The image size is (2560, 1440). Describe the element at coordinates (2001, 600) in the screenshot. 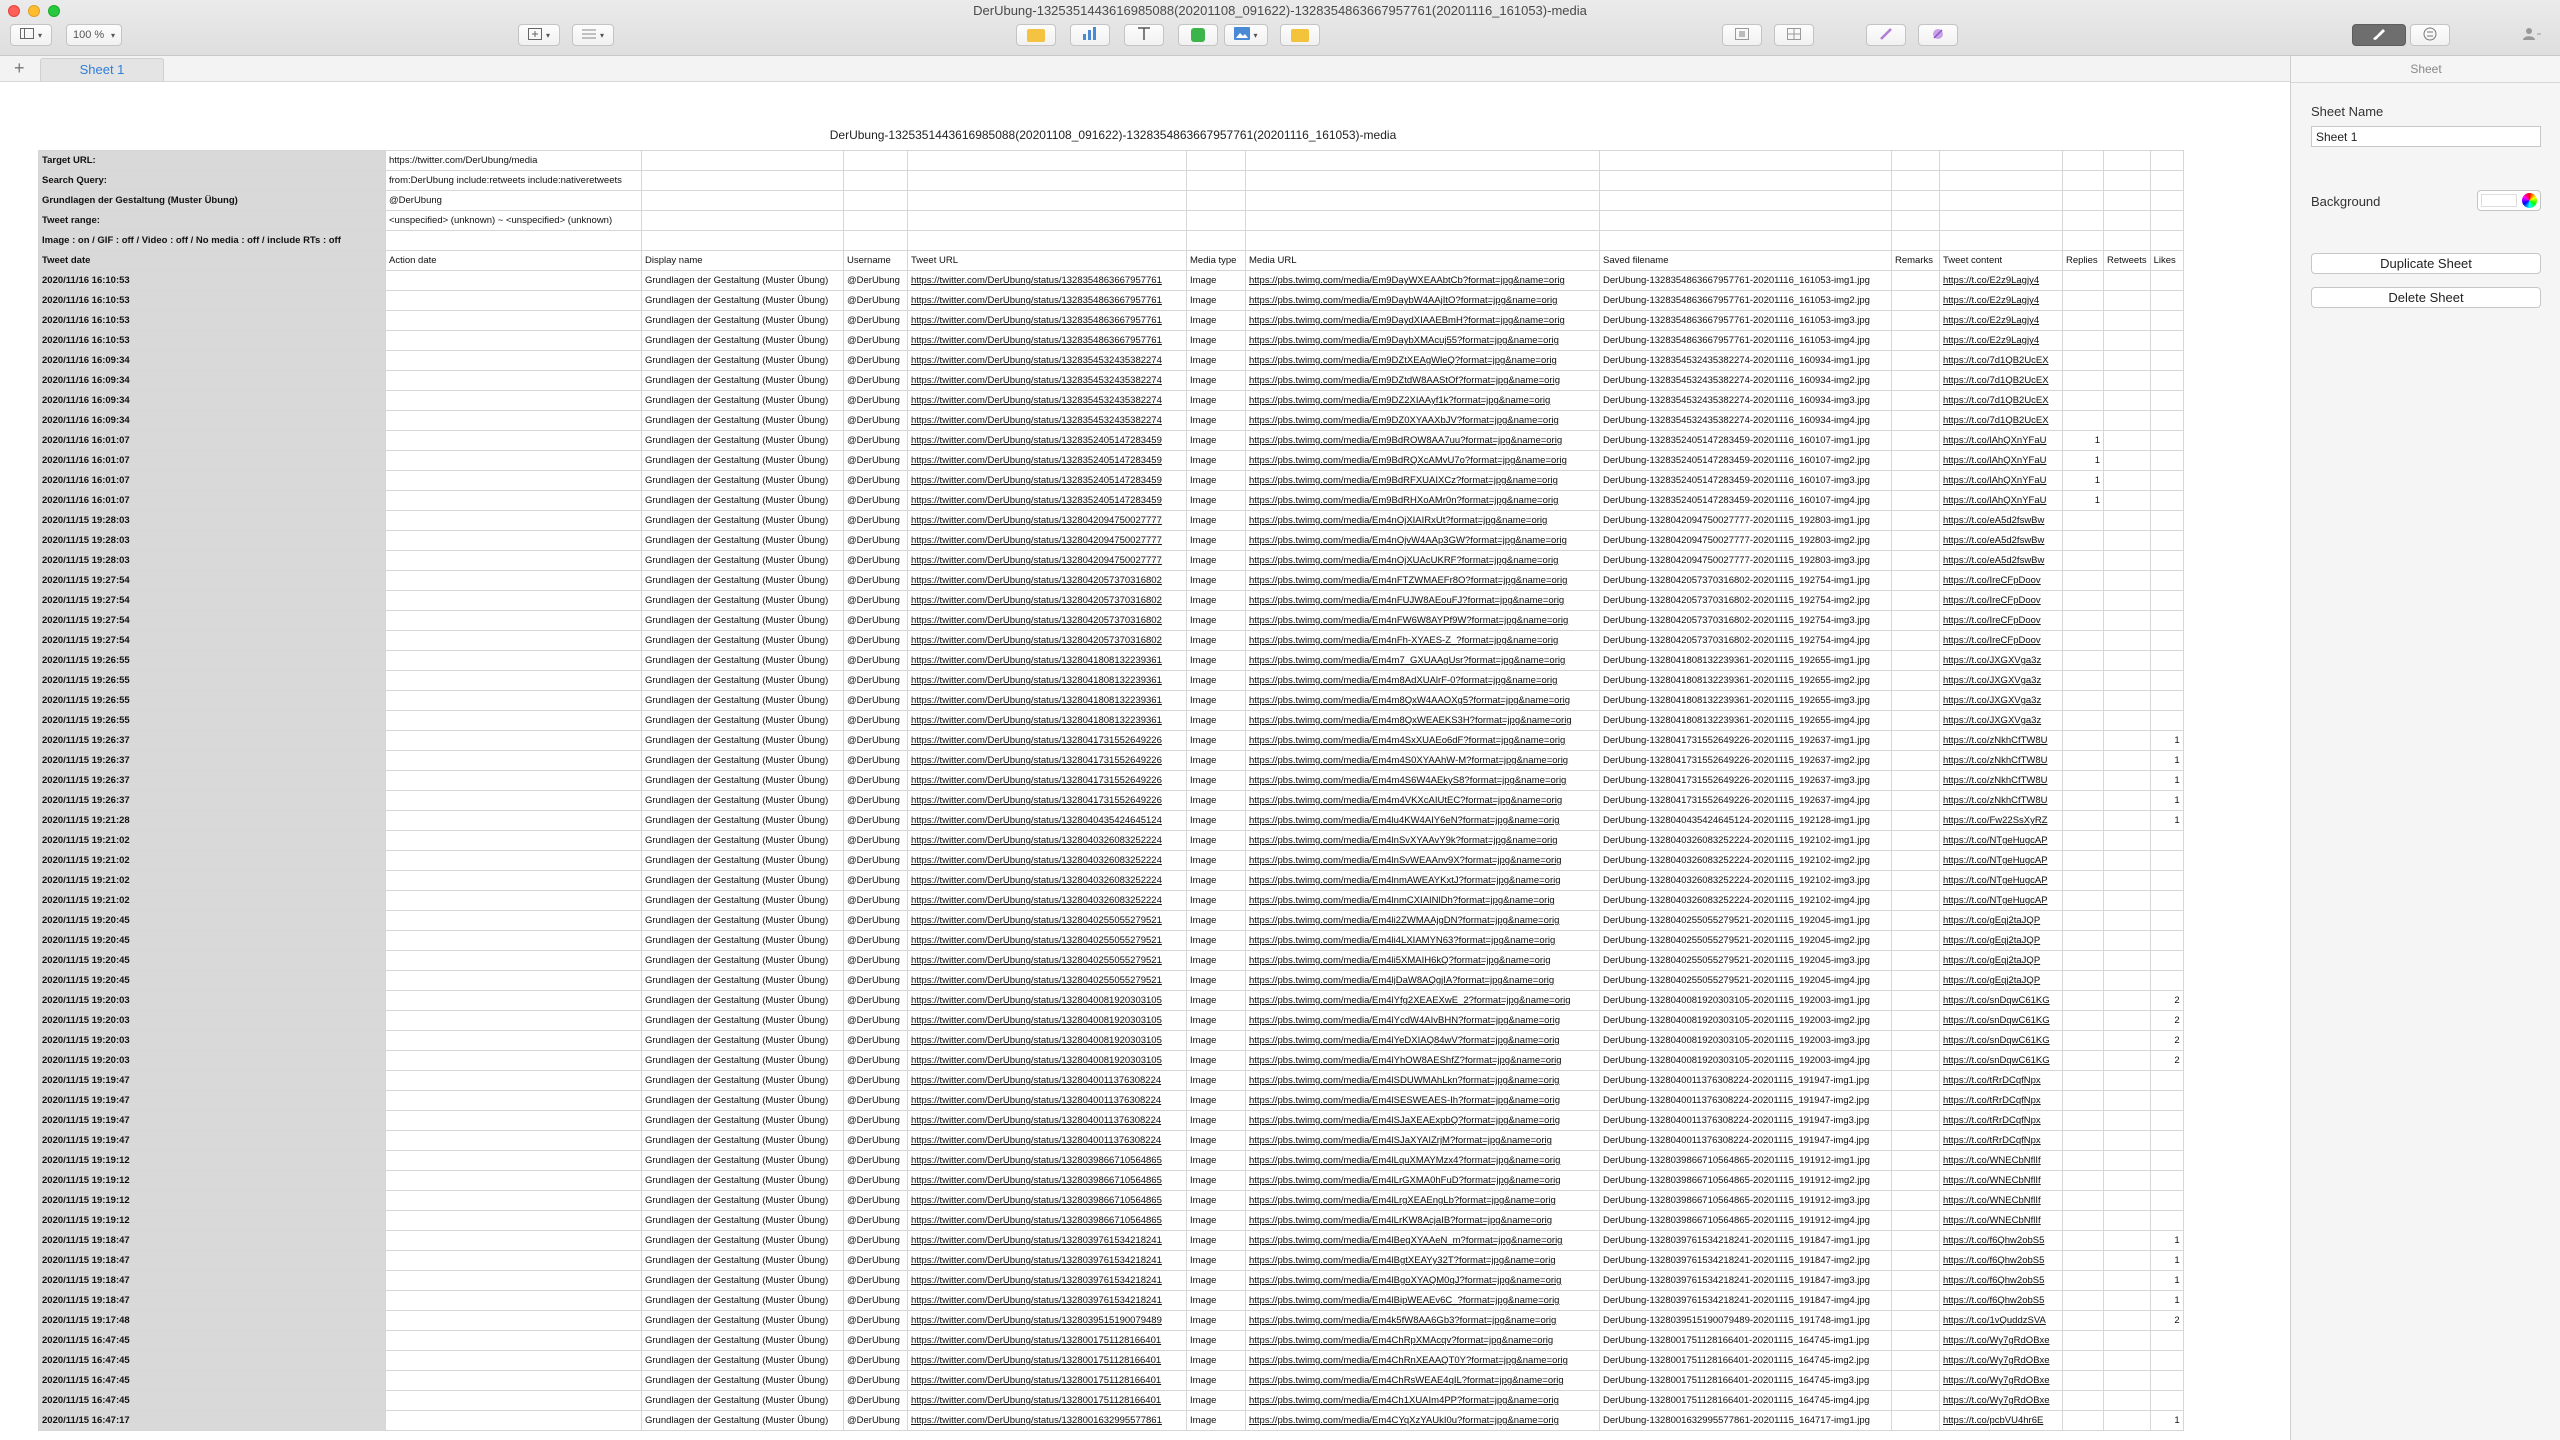

I see `table-cell: https://t.co/IreCFpDoov` at that location.